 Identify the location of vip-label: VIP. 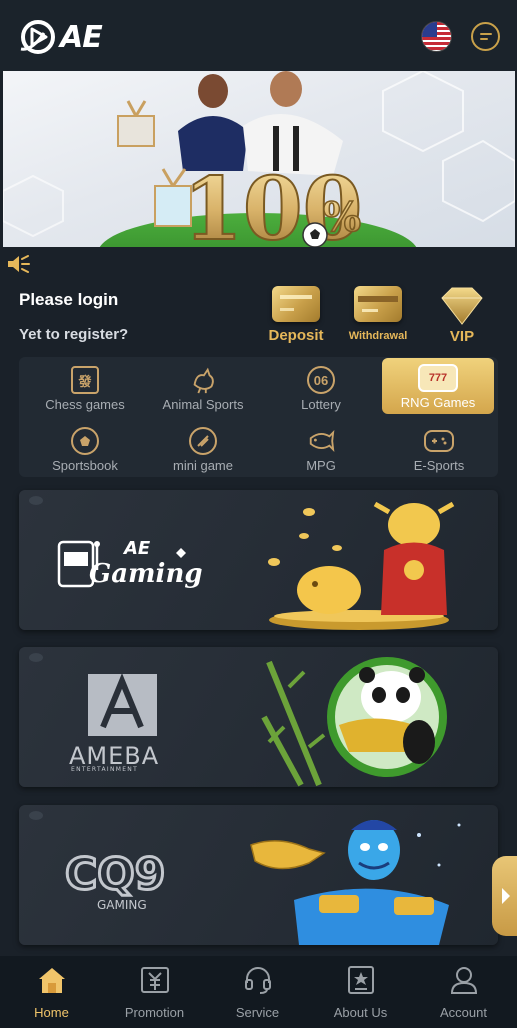
(462, 336).